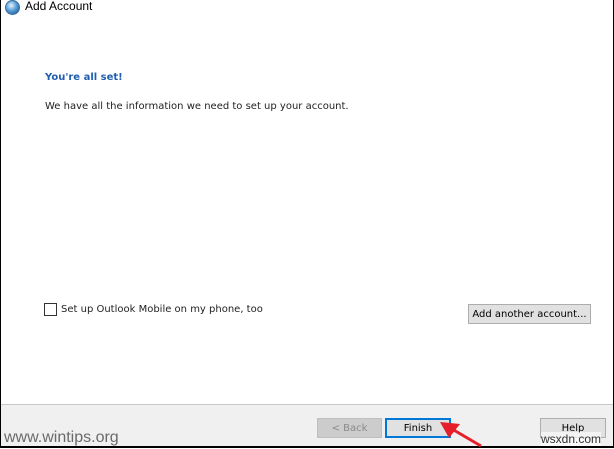 The width and height of the screenshot is (614, 449). What do you see at coordinates (84, 77) in the screenshot?
I see `page-heading: You're all set!` at bounding box center [84, 77].